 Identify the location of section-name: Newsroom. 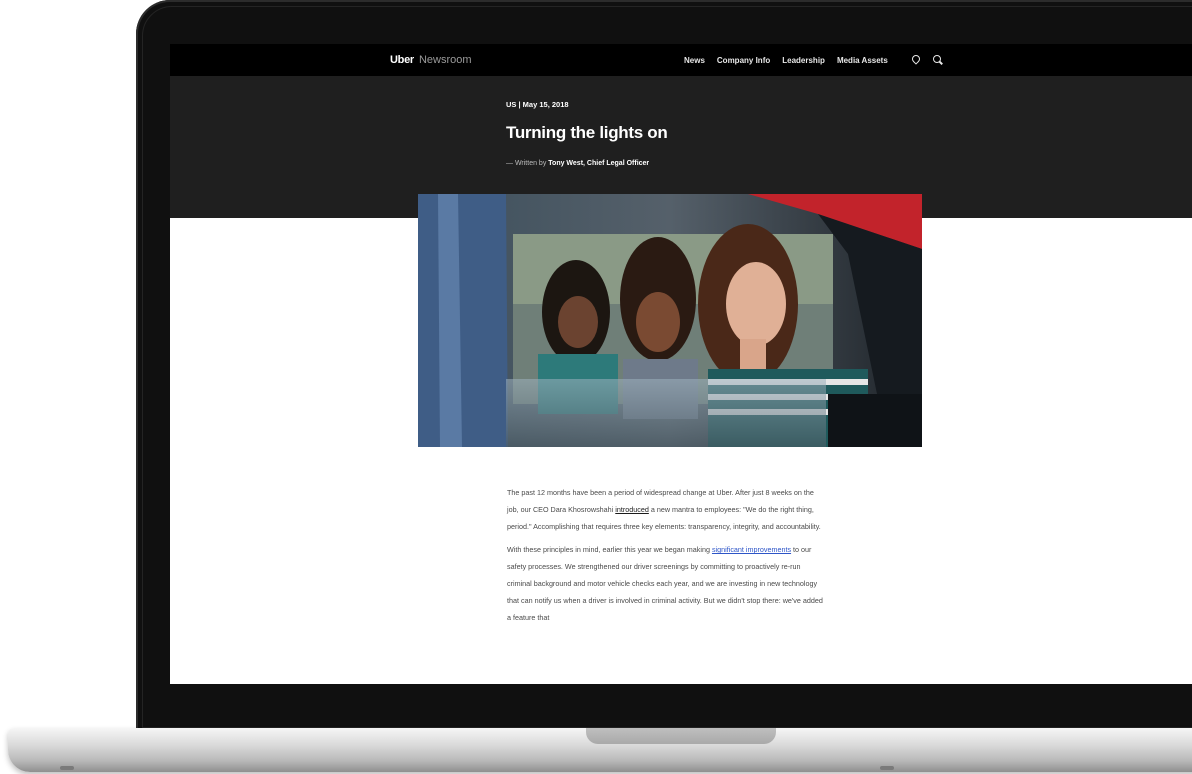
(445, 60).